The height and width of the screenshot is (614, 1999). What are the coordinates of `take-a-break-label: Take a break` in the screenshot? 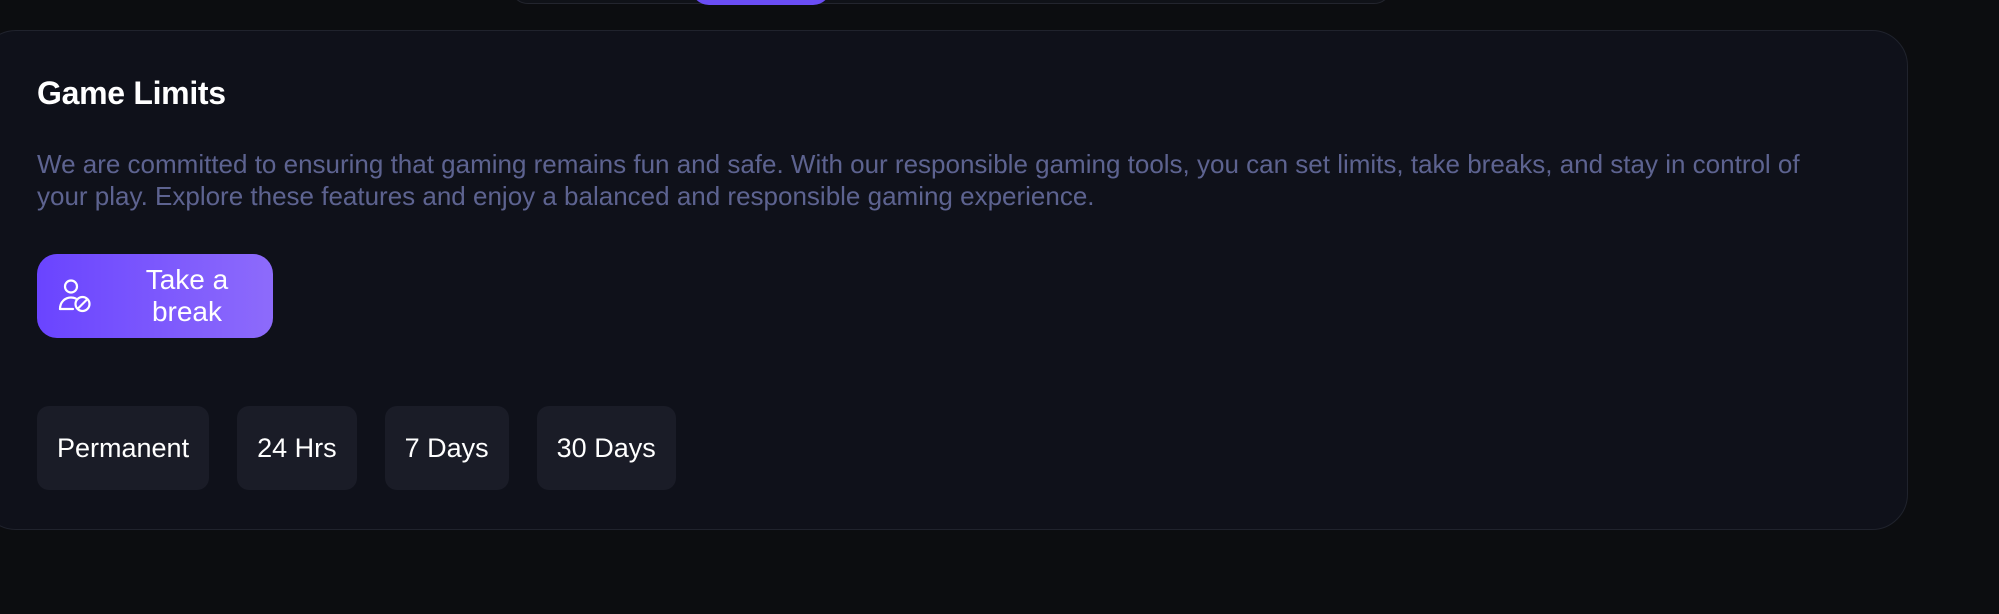 It's located at (187, 295).